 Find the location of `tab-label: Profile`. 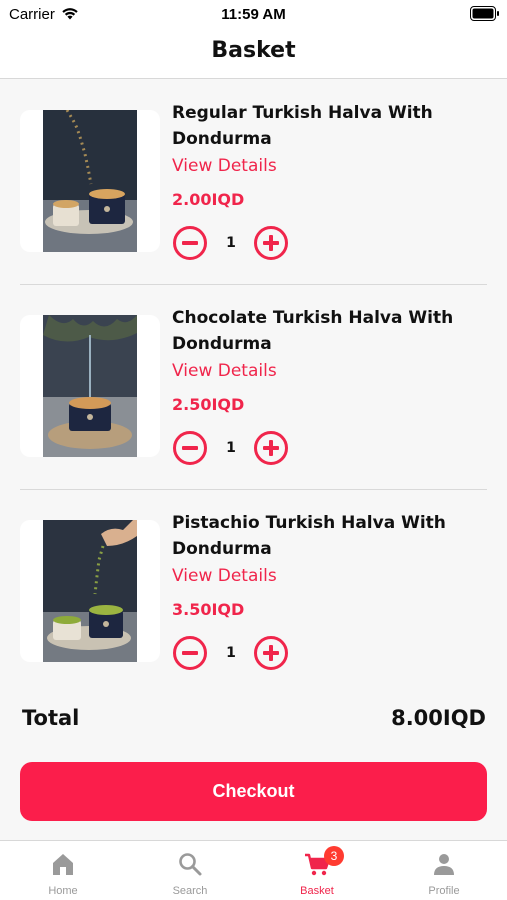

tab-label: Profile is located at coordinates (444, 891).